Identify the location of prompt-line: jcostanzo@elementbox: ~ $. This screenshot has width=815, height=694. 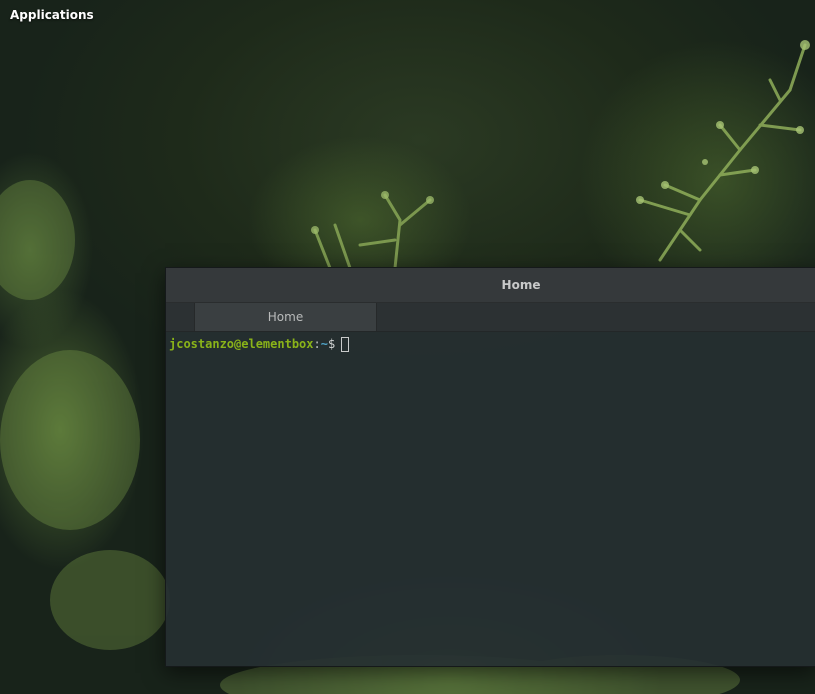
(491, 344).